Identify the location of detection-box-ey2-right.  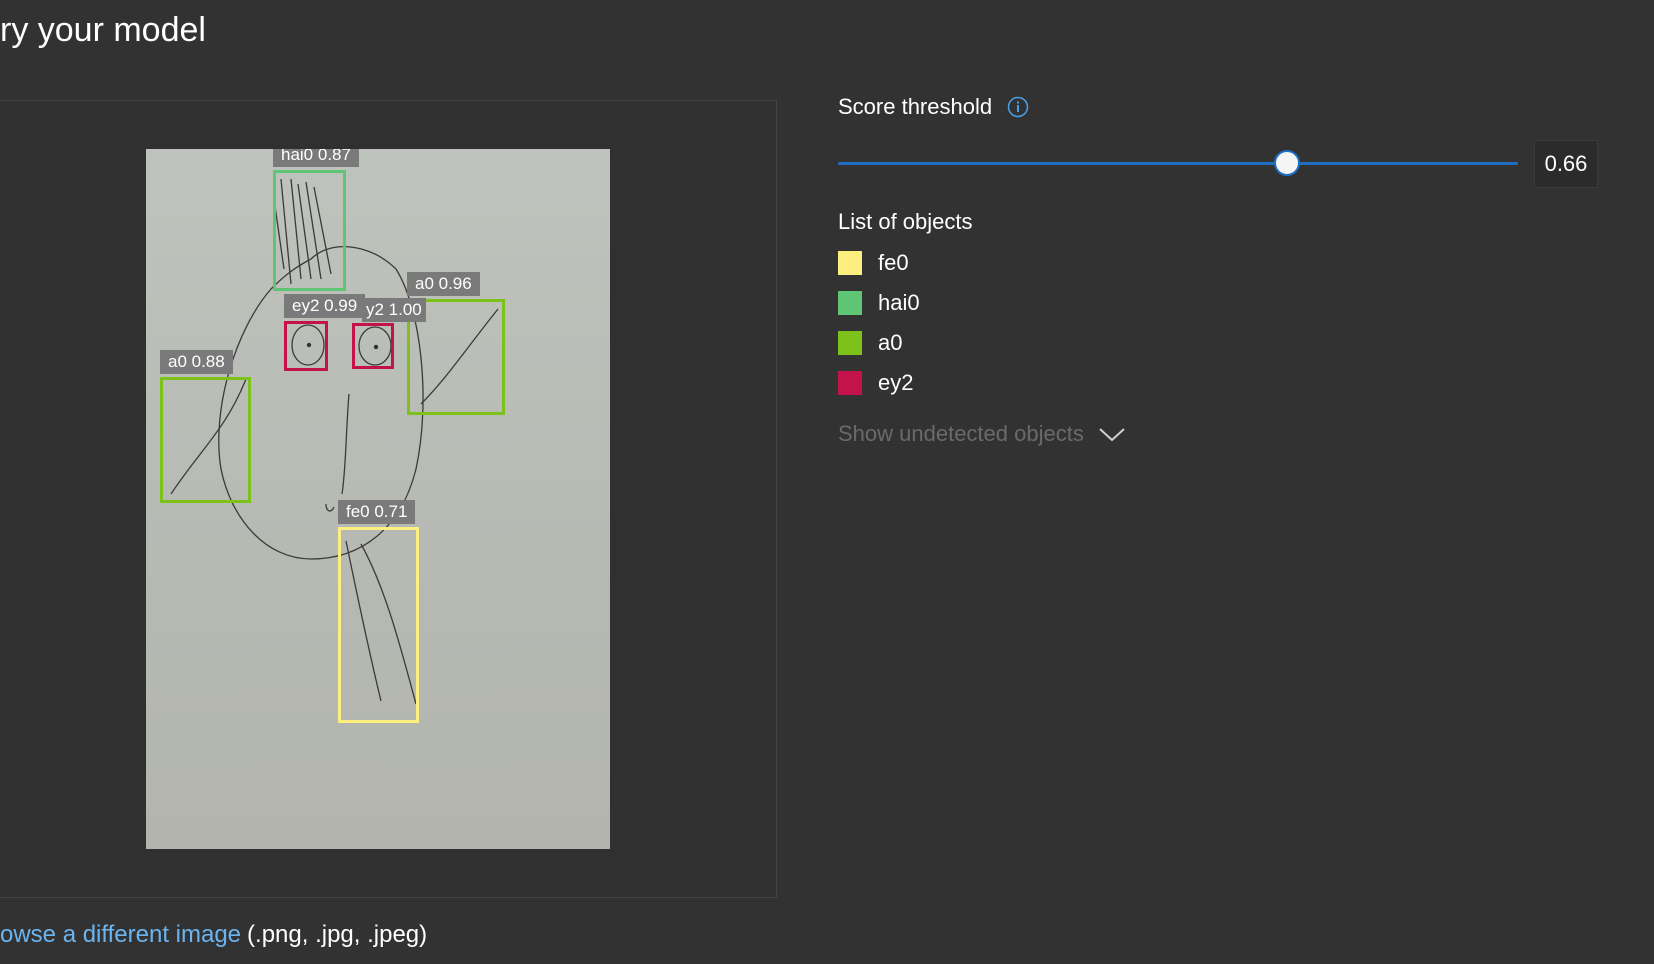
(373, 346).